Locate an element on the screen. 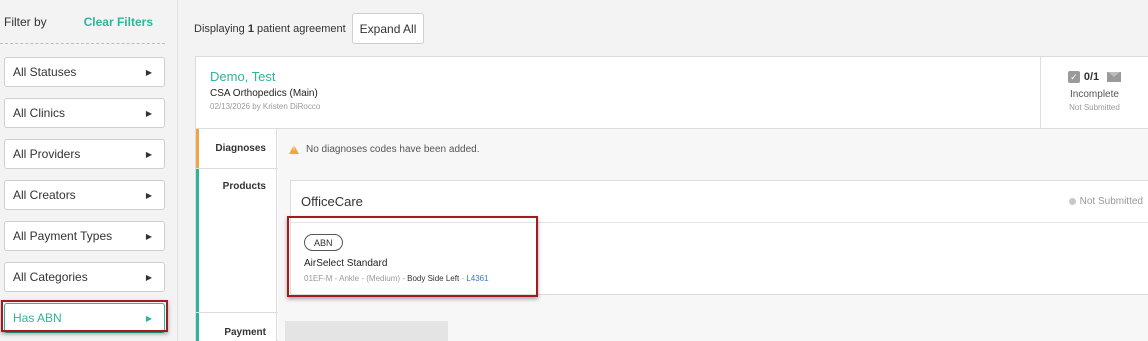  signature-count: 0/1 is located at coordinates (1091, 77).